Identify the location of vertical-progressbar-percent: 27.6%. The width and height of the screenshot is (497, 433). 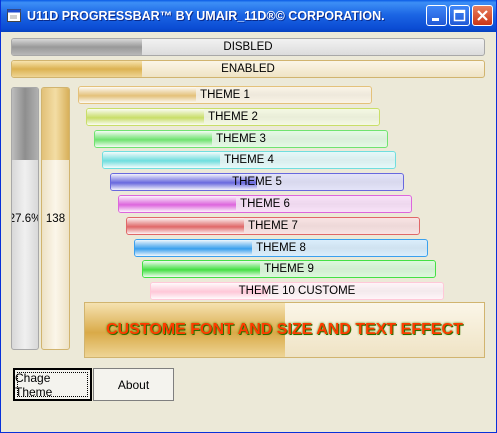
(25, 218).